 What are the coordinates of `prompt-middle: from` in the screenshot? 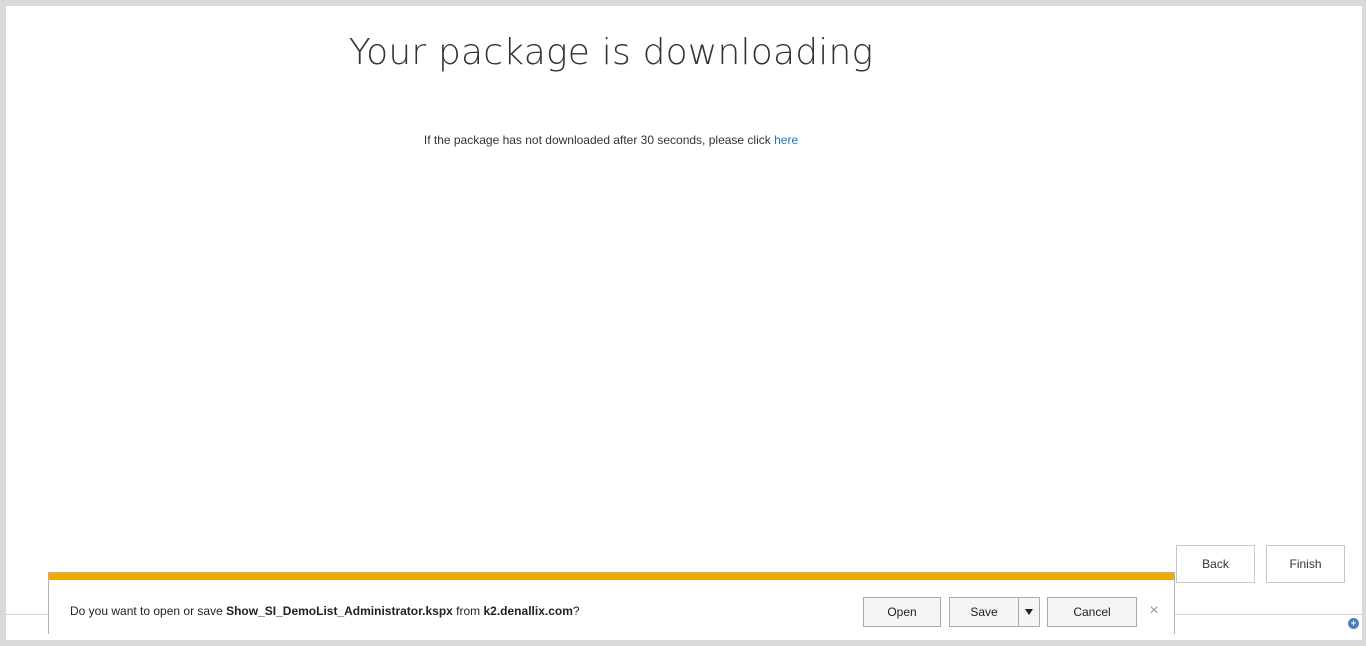 It's located at (468, 611).